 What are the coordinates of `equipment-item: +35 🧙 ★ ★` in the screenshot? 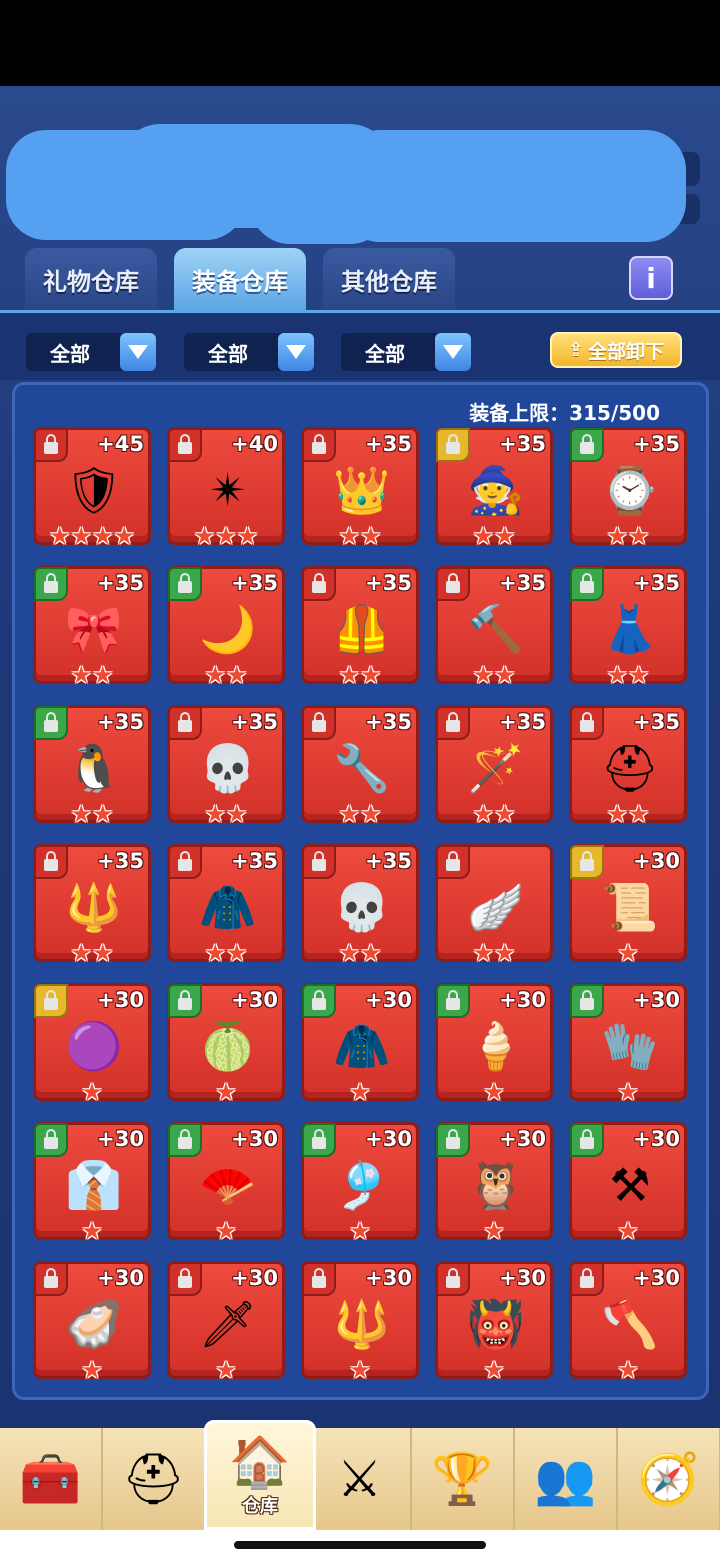 It's located at (494, 488).